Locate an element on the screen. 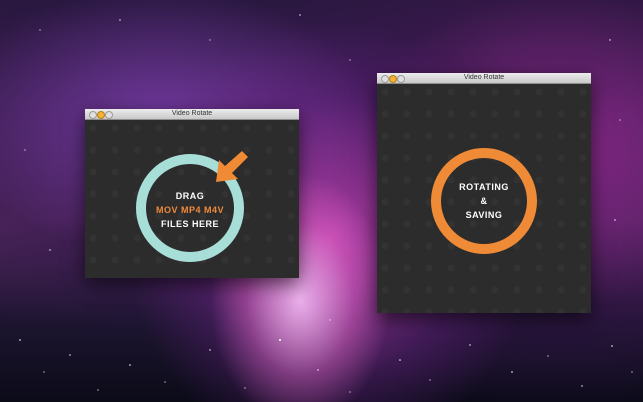  drop-line-files-here: FILES HERE is located at coordinates (189, 224).